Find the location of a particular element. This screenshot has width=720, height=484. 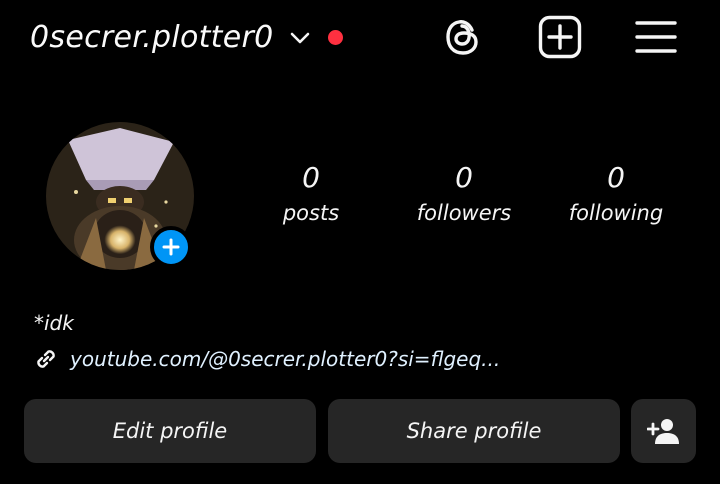

menu-icon is located at coordinates (656, 37).